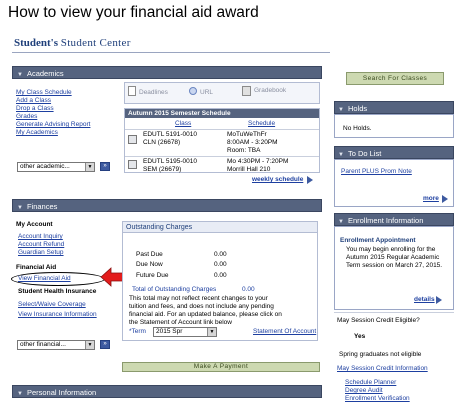 The image size is (474, 413). What do you see at coordinates (248, 289) in the screenshot?
I see `total-outstanding-amount: 0.00` at bounding box center [248, 289].